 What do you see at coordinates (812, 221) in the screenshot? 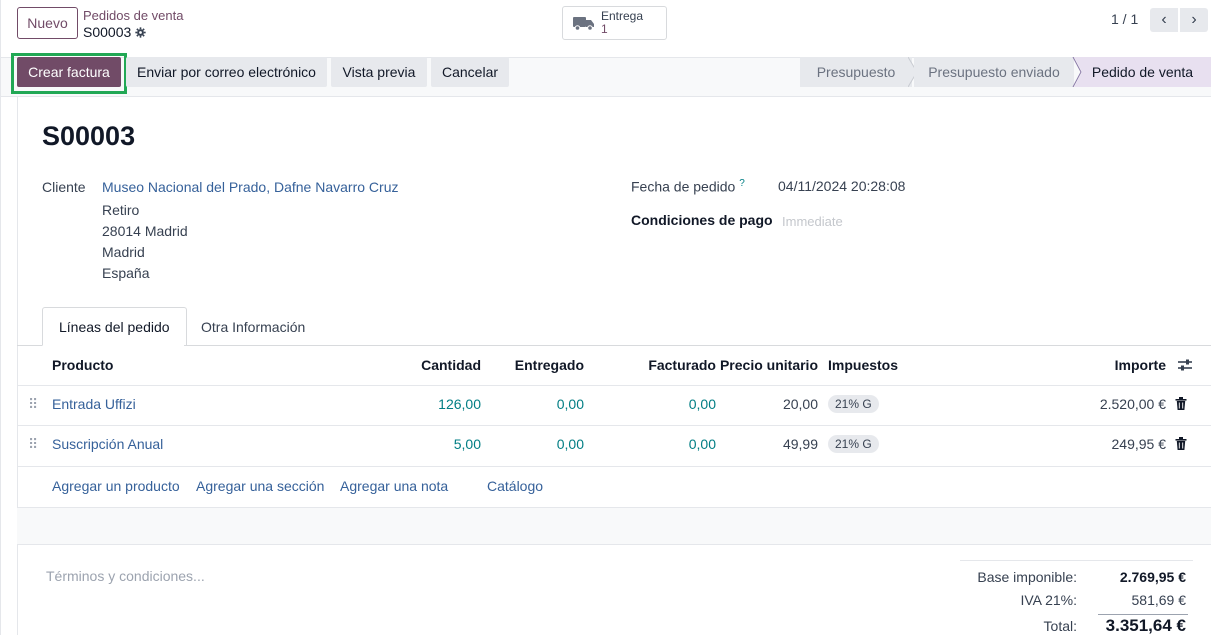
I see `payment-terms-field: Immediate` at bounding box center [812, 221].